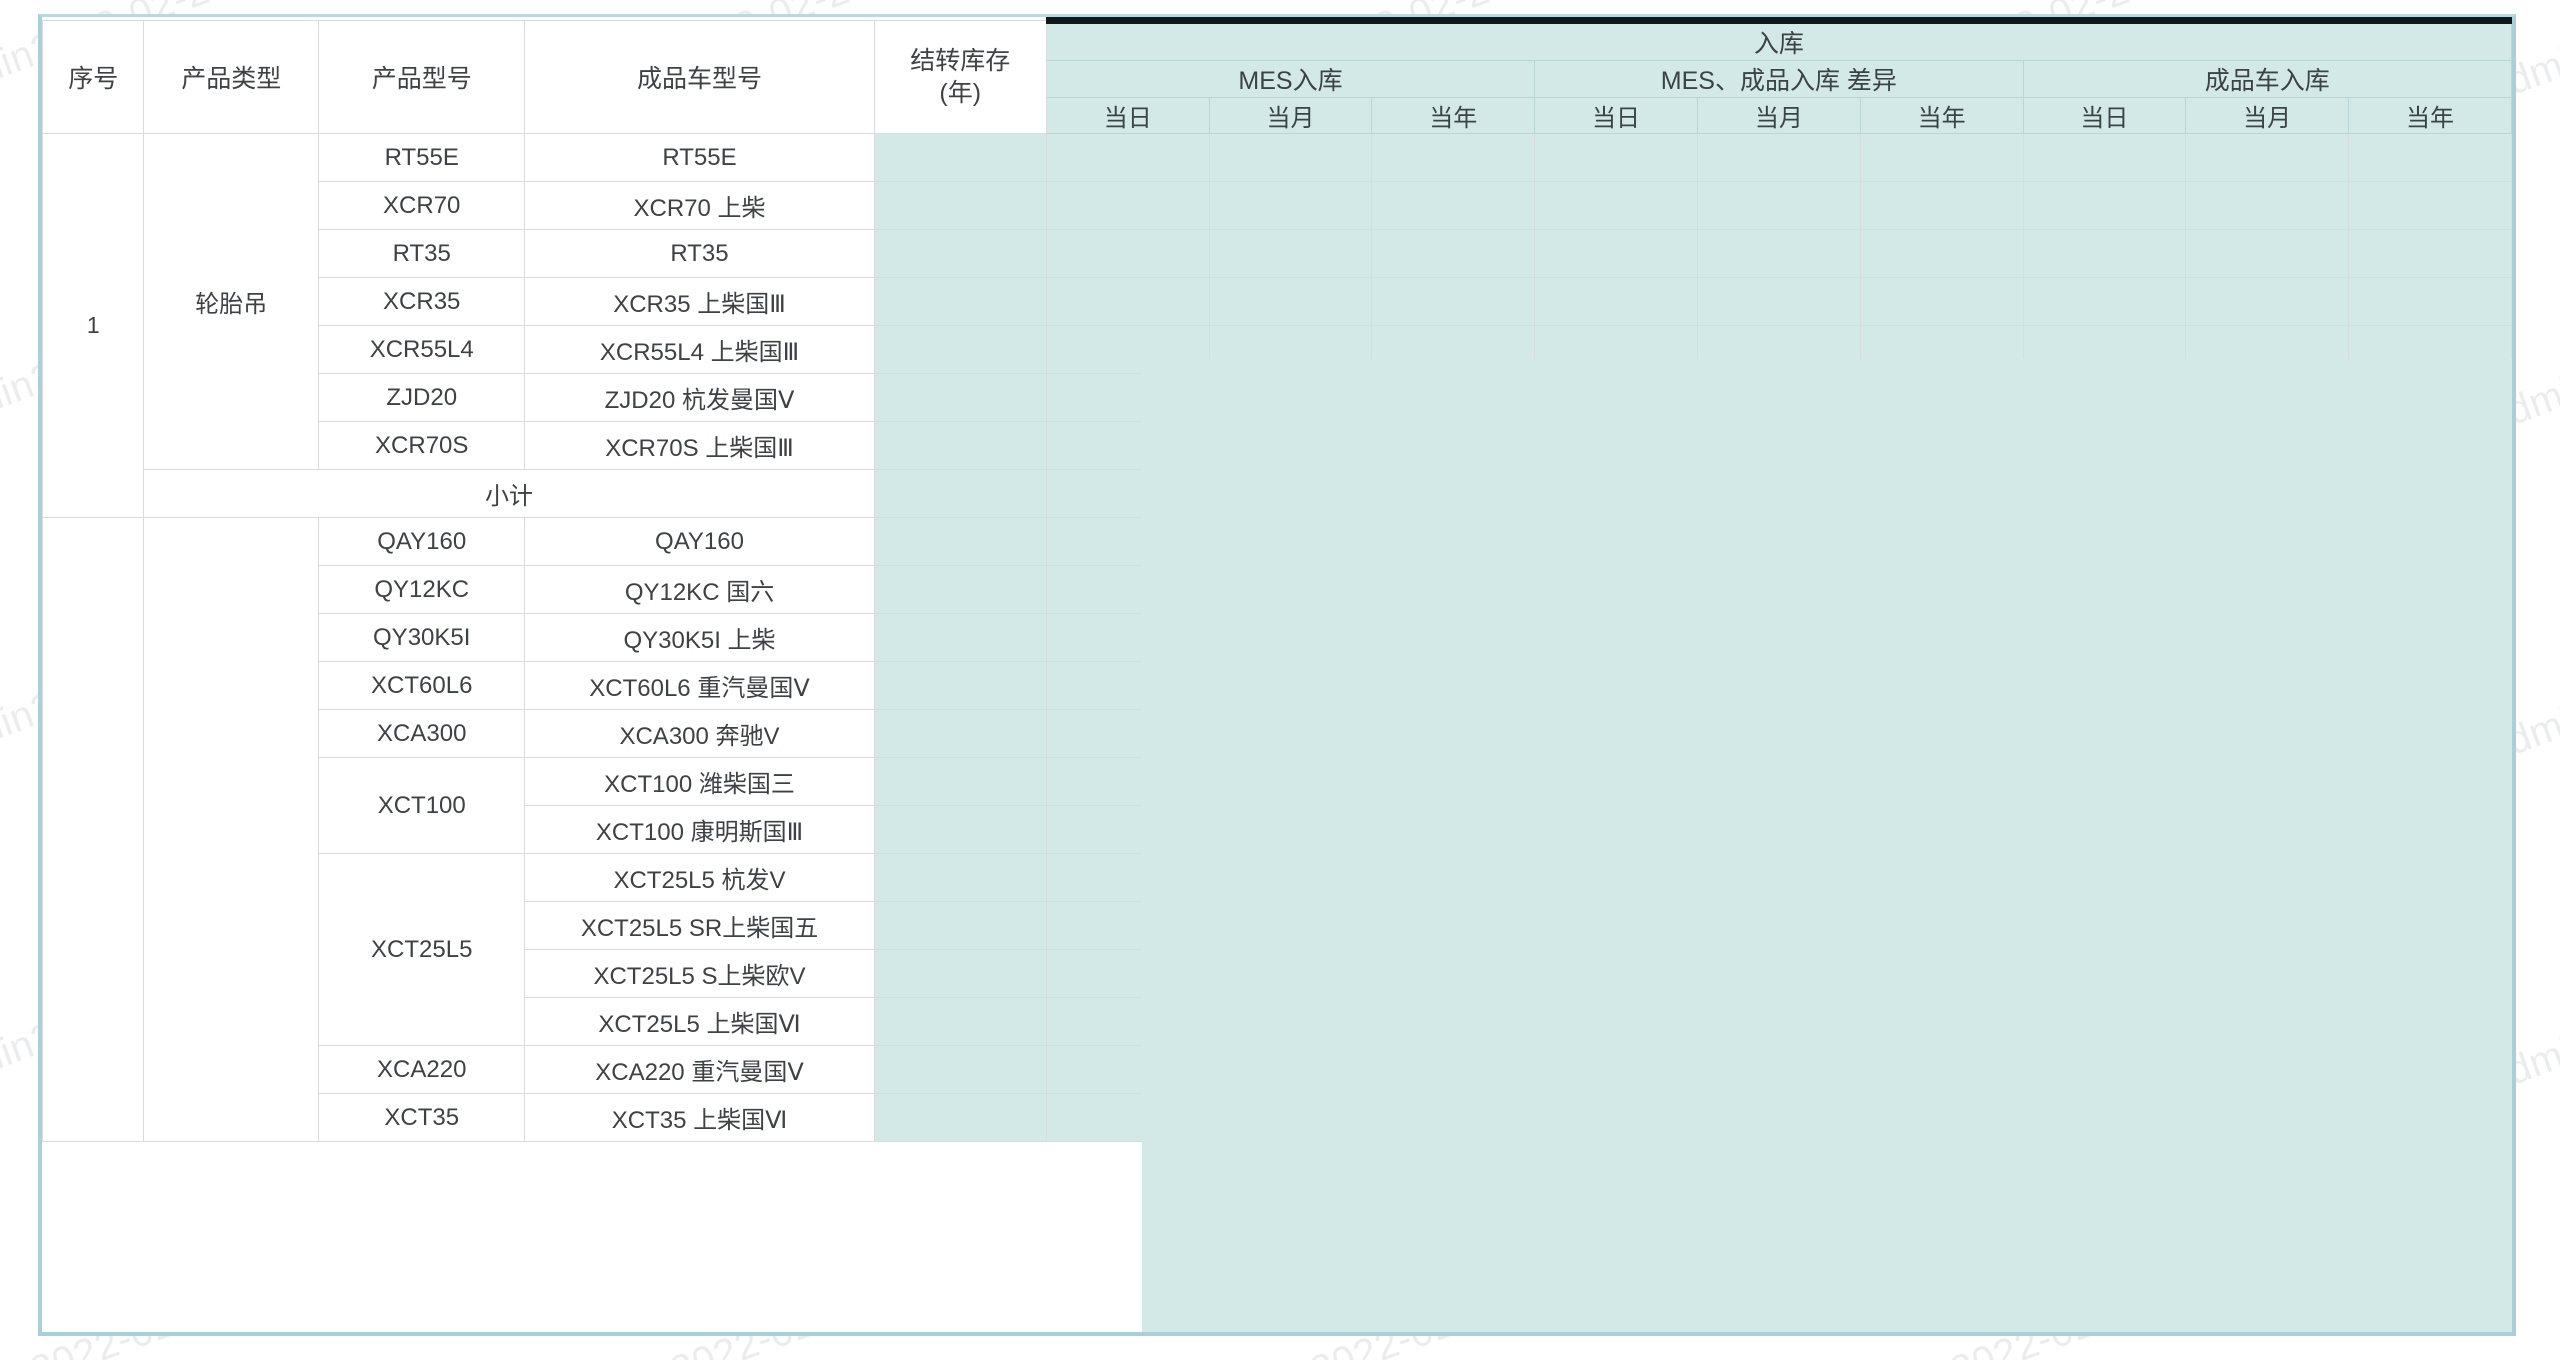 This screenshot has height=1360, width=2560. I want to click on cell-vehicle-model: XCR55L4 上柴国Ⅲ, so click(699, 349).